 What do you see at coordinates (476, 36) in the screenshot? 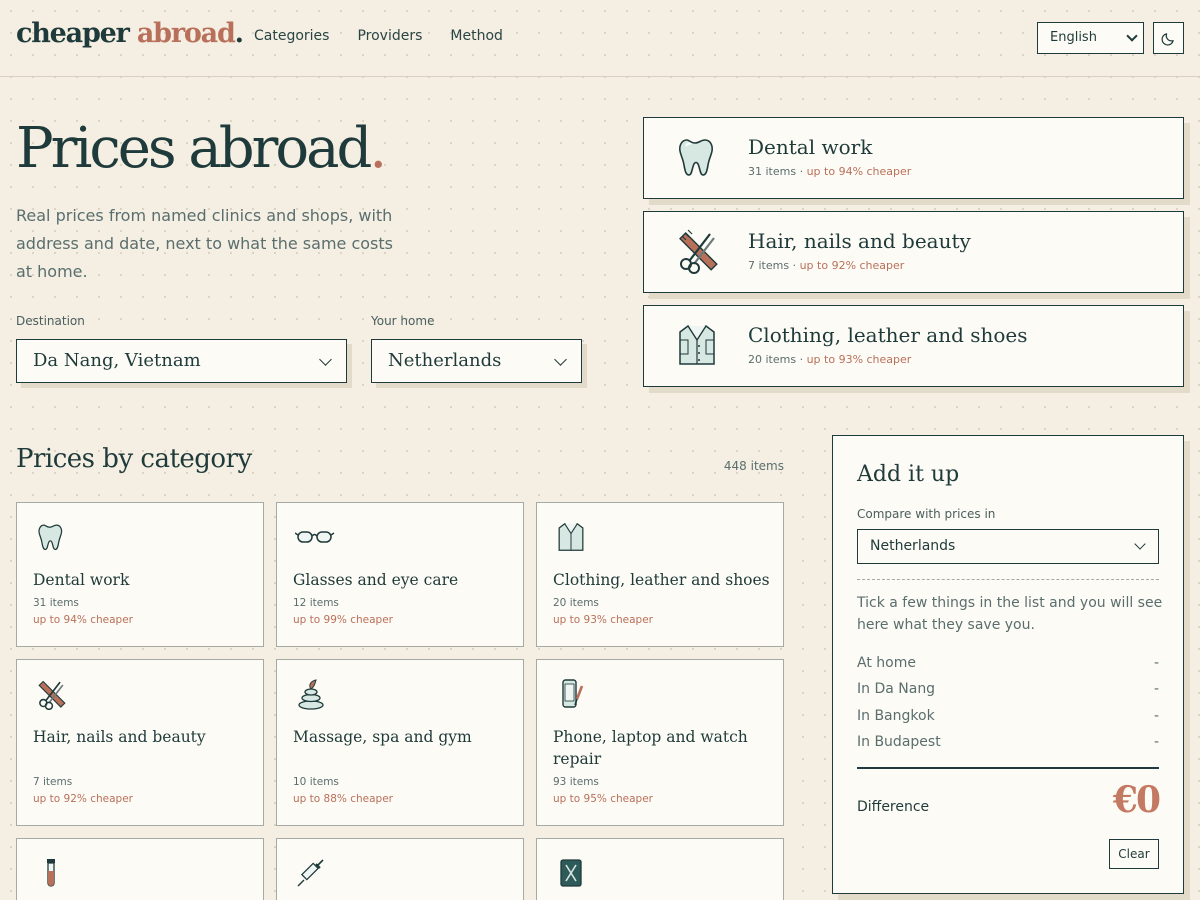
I see `nav-method: Method` at bounding box center [476, 36].